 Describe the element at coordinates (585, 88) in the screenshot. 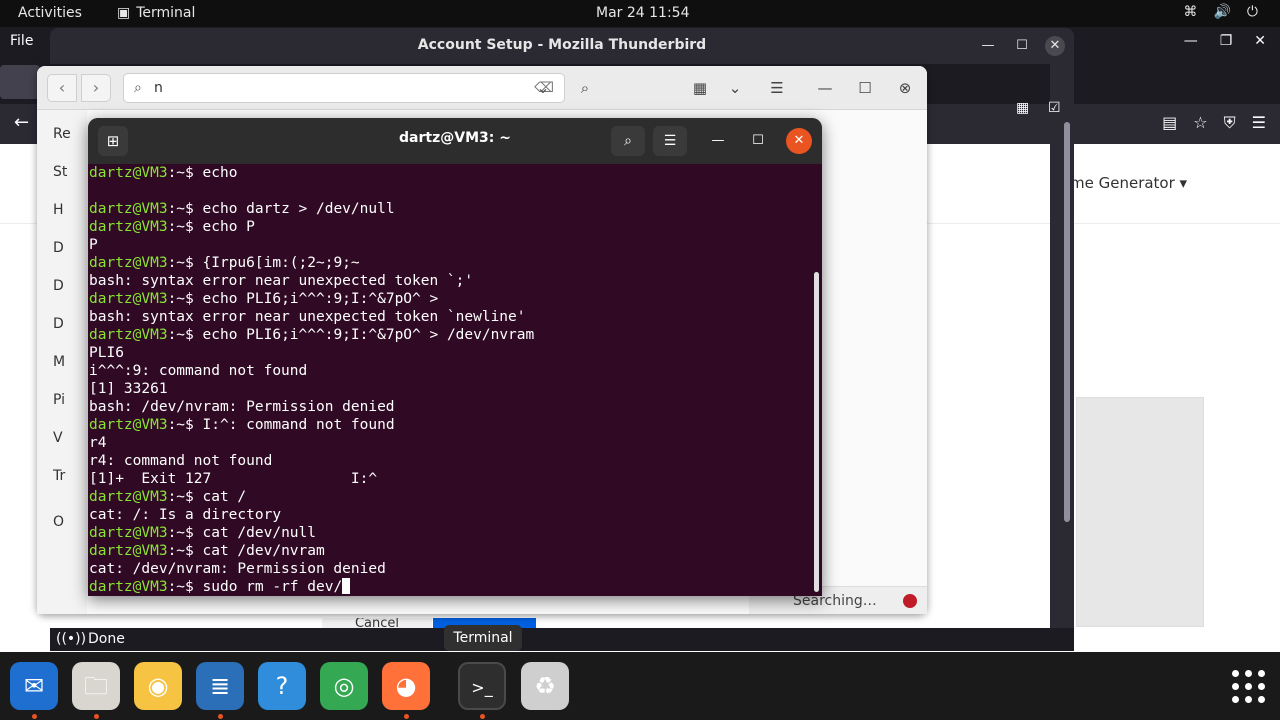

I see `search-toggle-icon: ⌕` at that location.